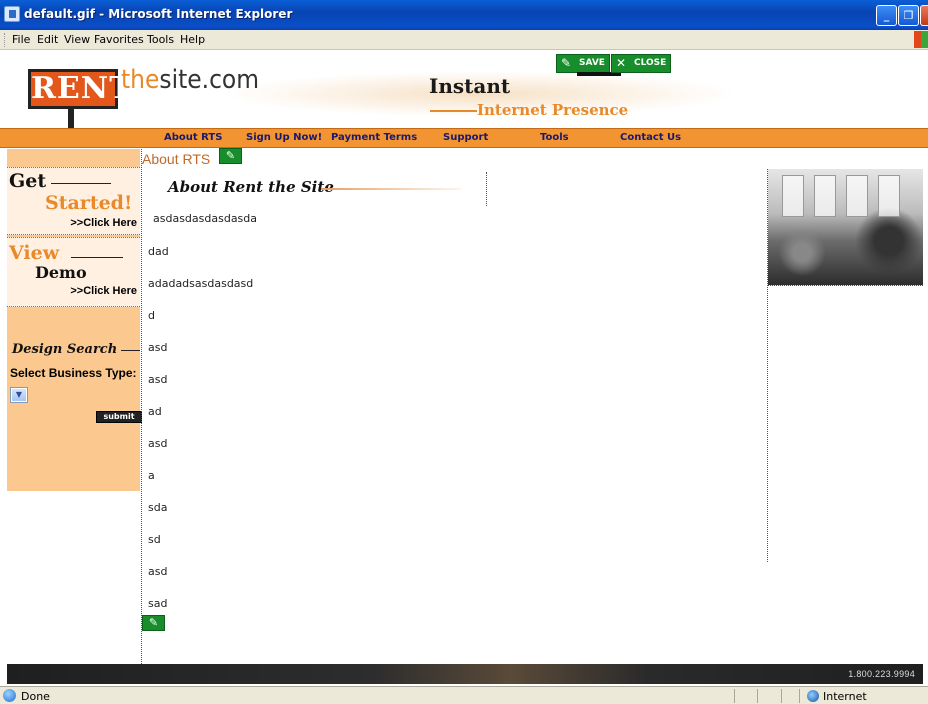 Image resolution: width=928 pixels, height=704 pixels. I want to click on save-button: ✎ SAVE, so click(583, 63).